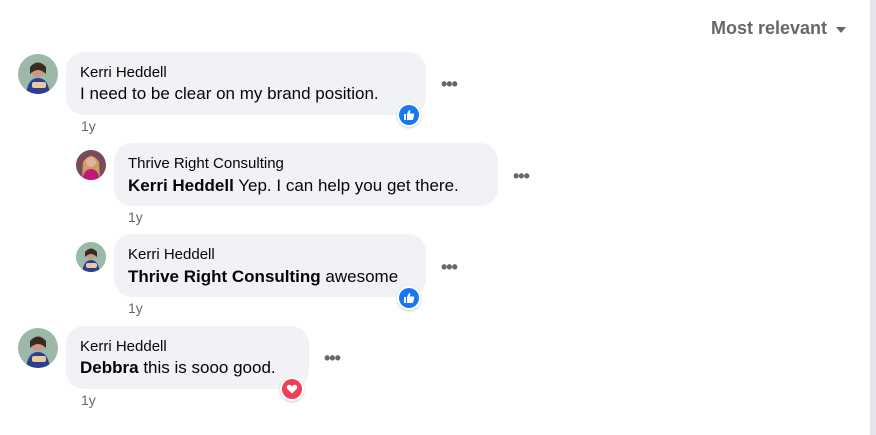  Describe the element at coordinates (109, 367) in the screenshot. I see `mention-link: Debbra` at that location.